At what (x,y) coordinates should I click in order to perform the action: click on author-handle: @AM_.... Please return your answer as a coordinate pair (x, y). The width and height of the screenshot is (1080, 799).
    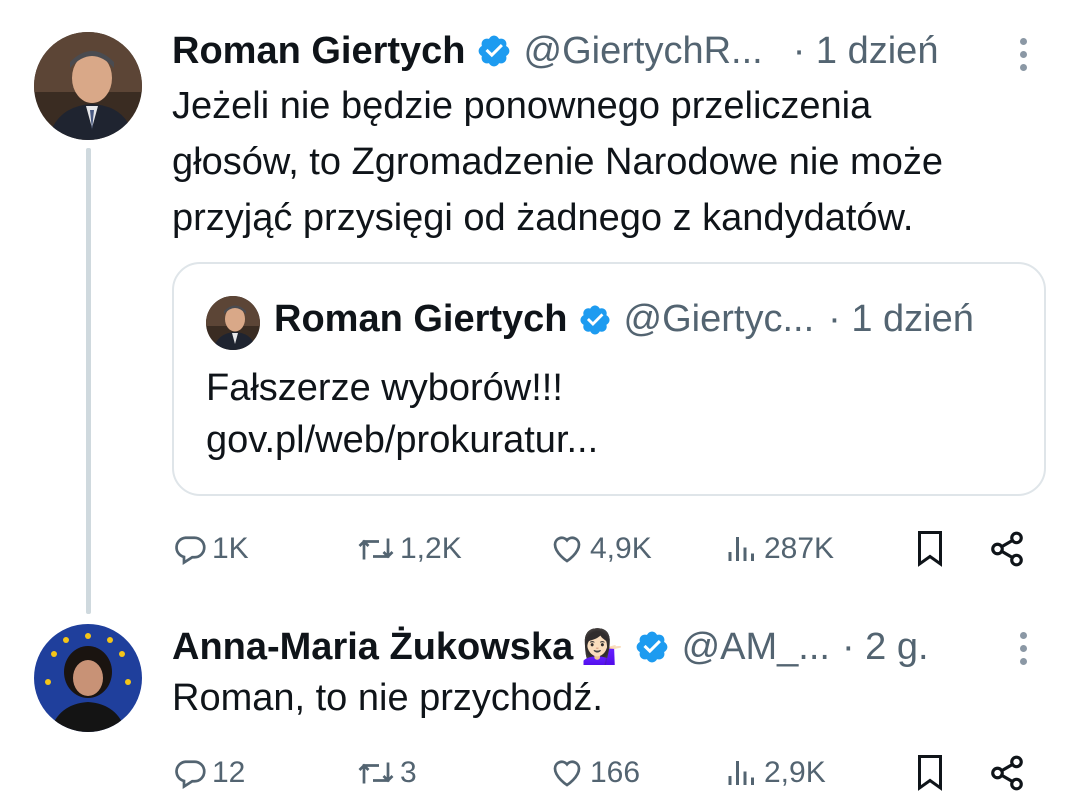
    Looking at the image, I should click on (756, 647).